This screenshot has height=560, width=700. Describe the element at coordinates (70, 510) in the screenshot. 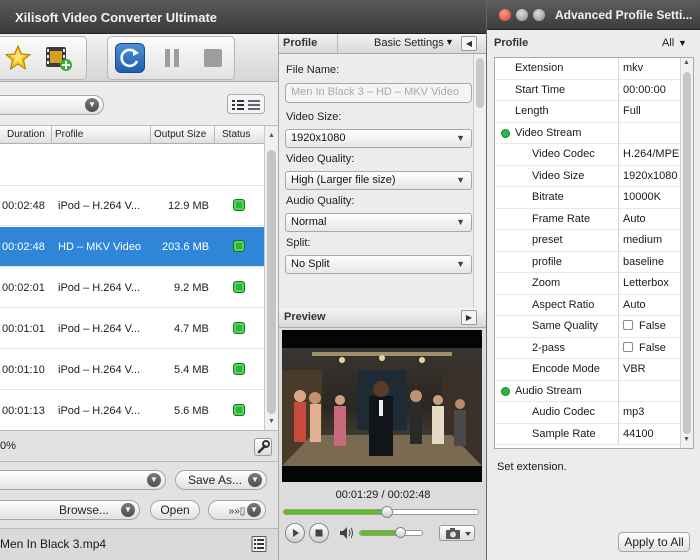

I see `browse-button: Browse... ▼` at that location.